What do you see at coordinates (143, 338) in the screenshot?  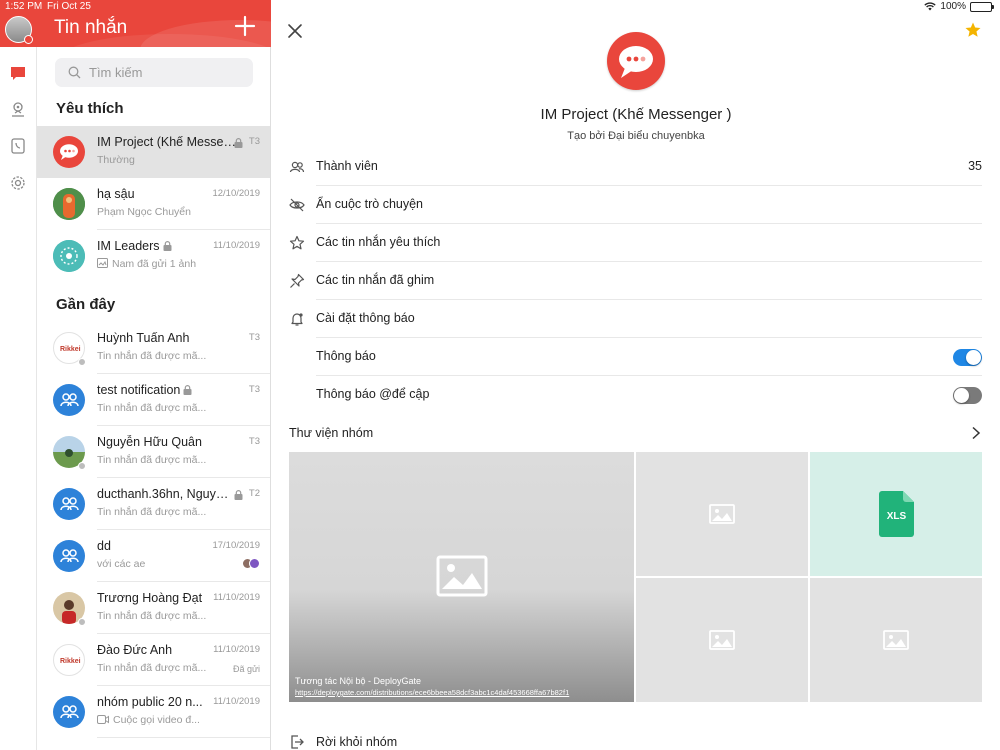 I see `conversation-name: Huỳnh Tuấn Anh` at bounding box center [143, 338].